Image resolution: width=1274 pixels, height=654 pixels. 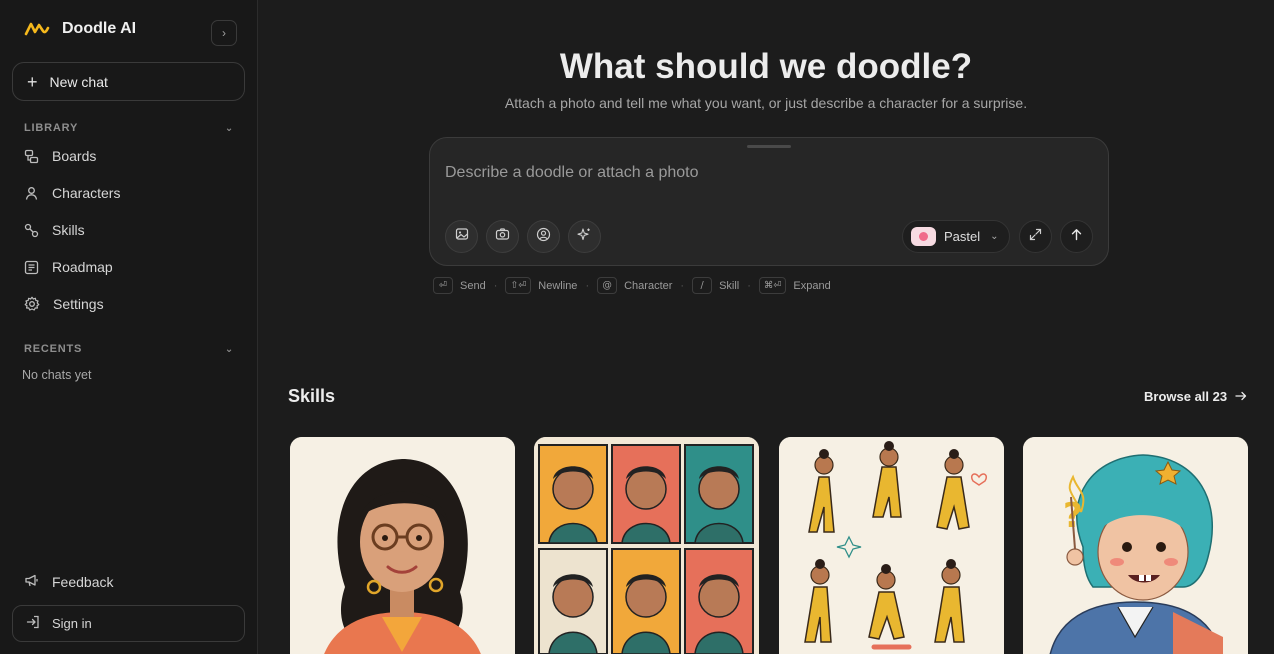 I want to click on feedback-label: Feedback, so click(x=83, y=582).